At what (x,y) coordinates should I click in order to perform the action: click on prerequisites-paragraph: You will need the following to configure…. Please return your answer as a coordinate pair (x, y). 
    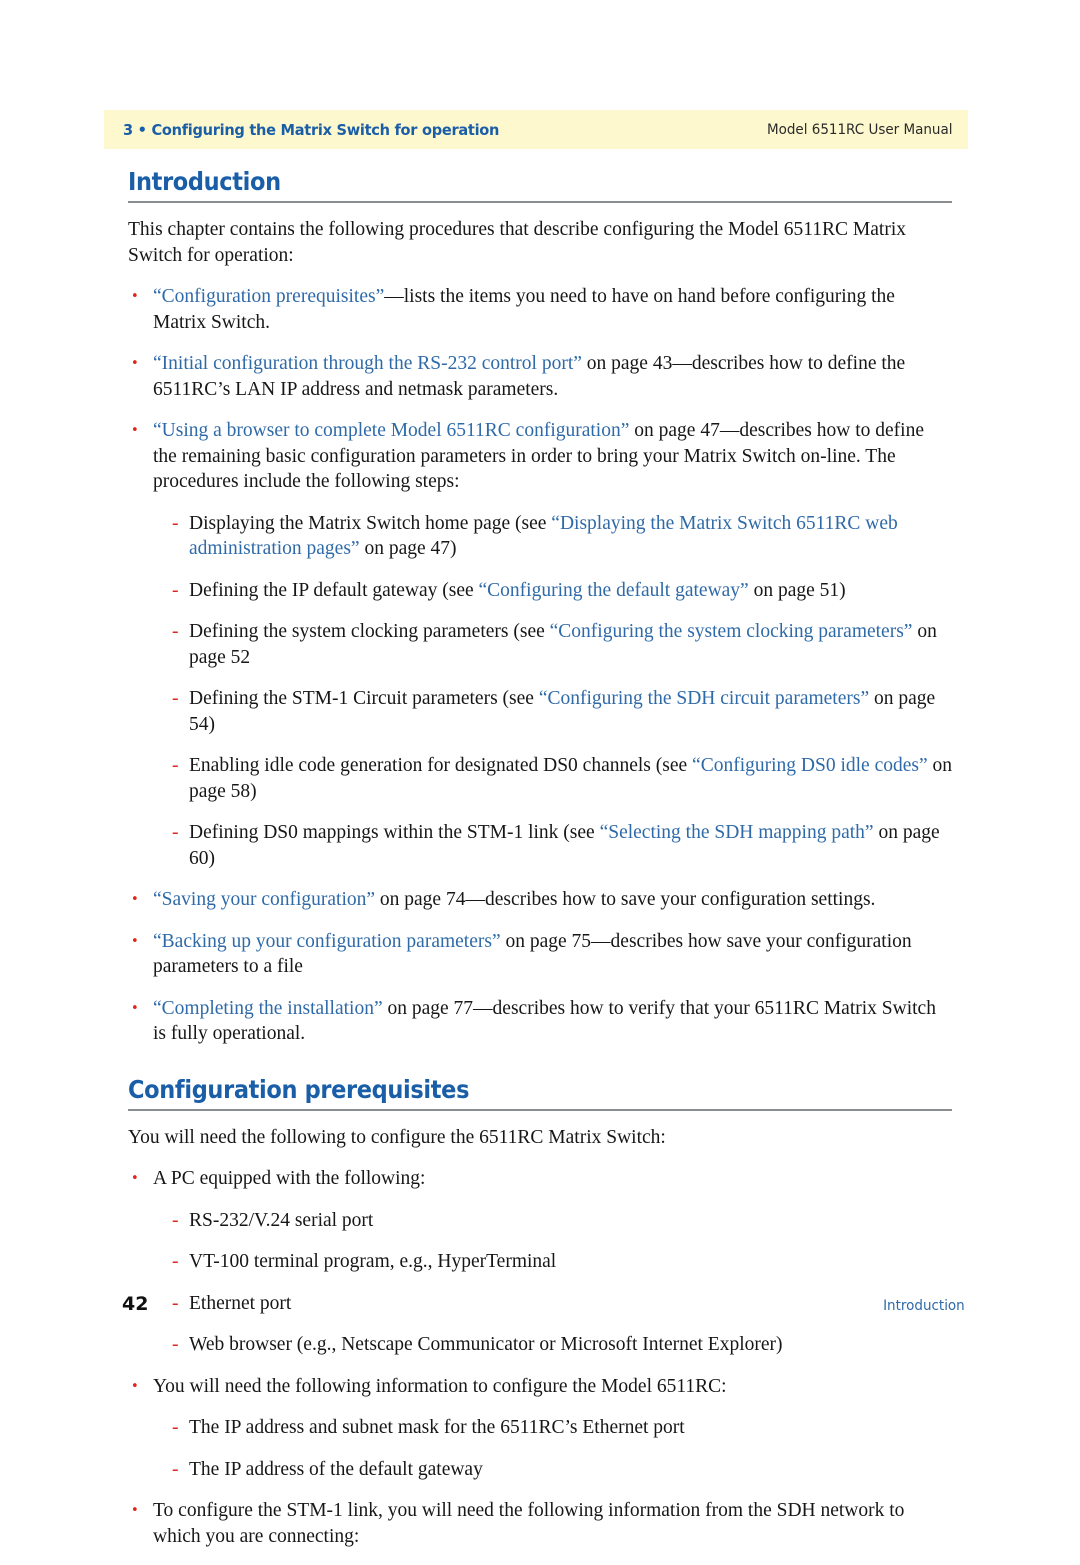
    Looking at the image, I should click on (397, 1137).